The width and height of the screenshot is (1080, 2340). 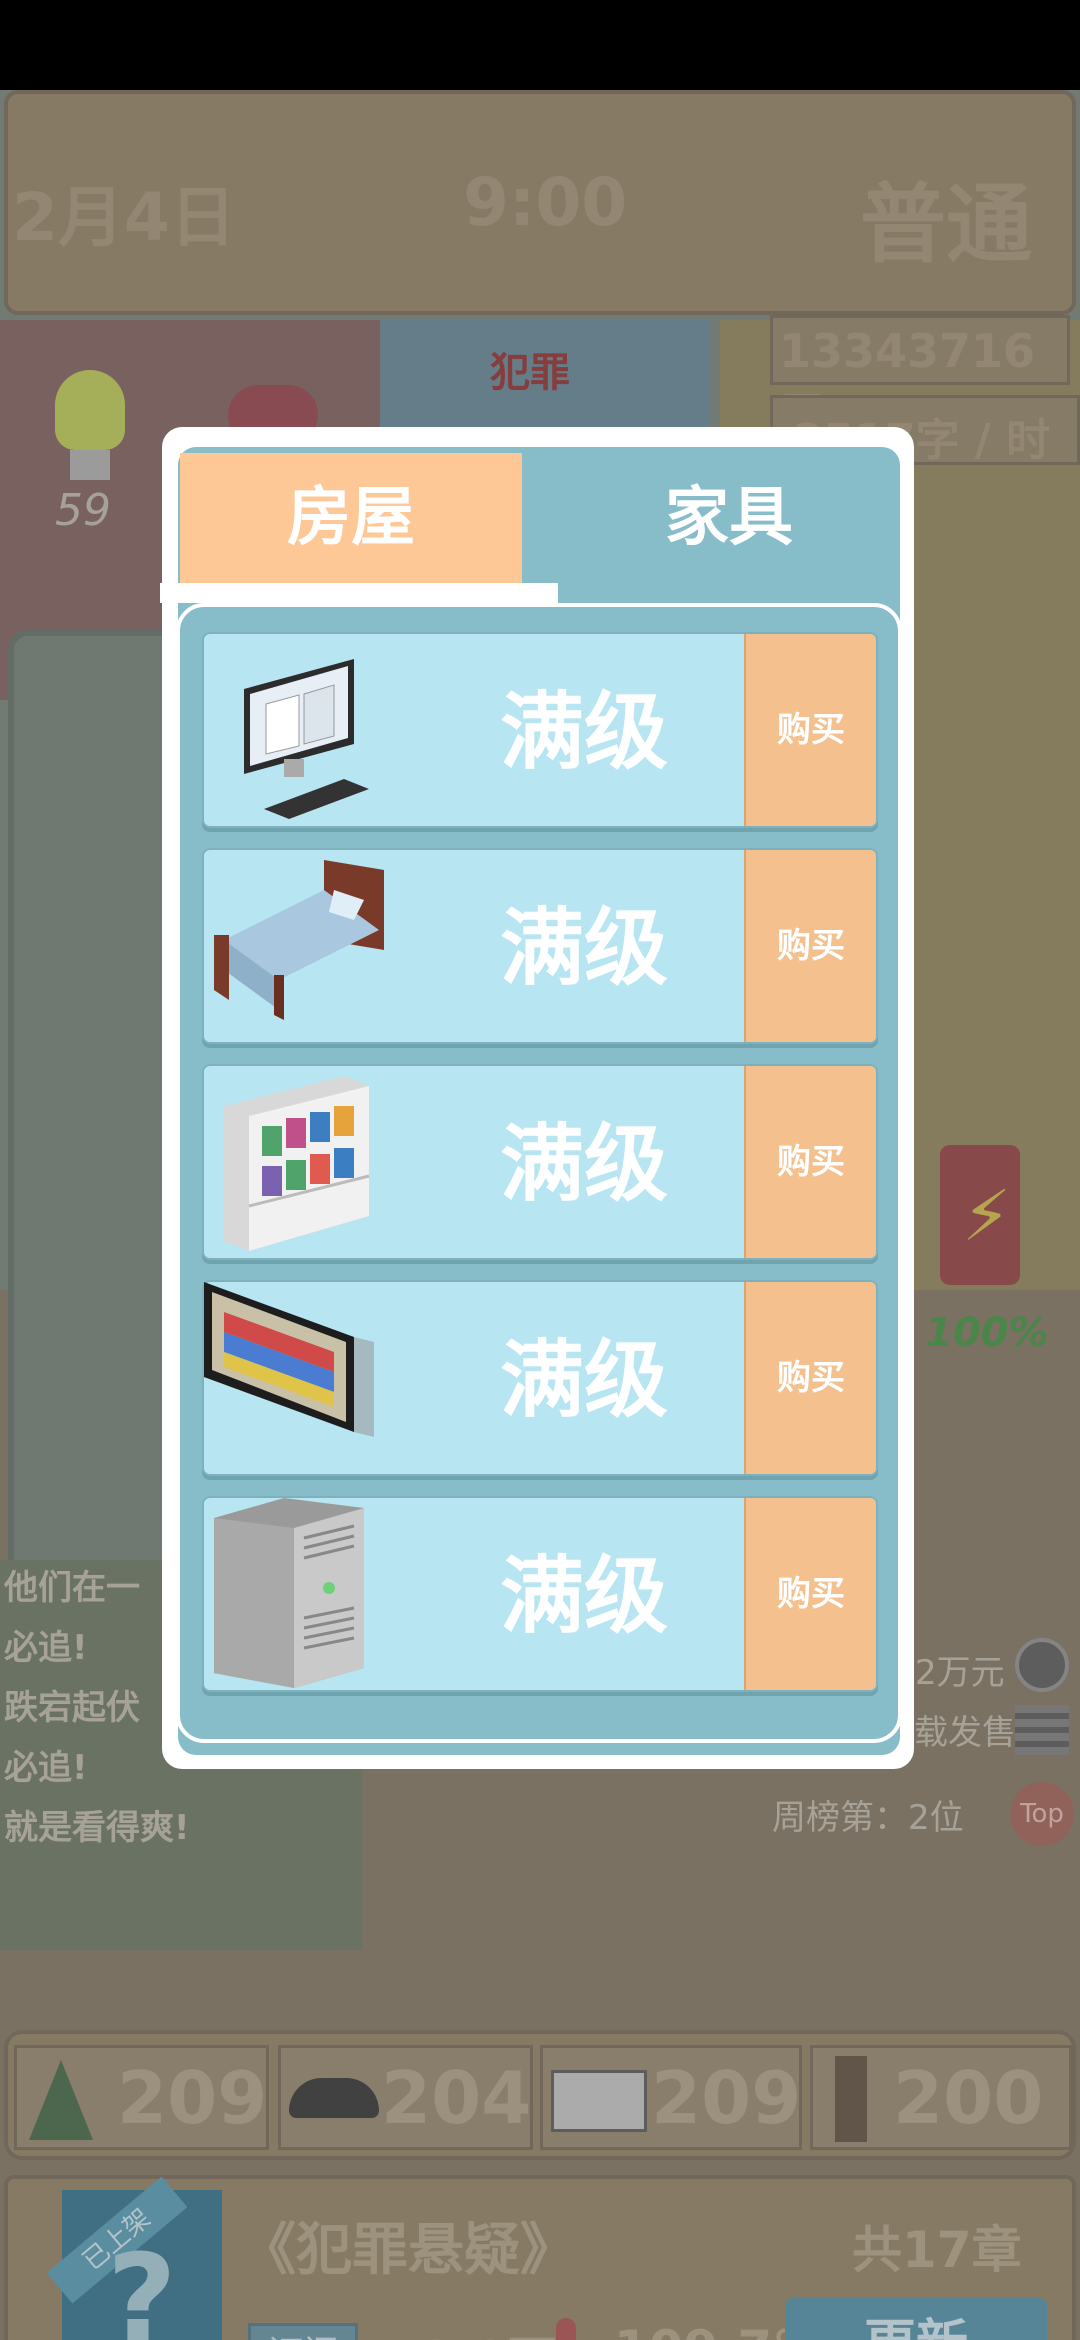 I want to click on tab-house: 房屋, so click(x=351, y=518).